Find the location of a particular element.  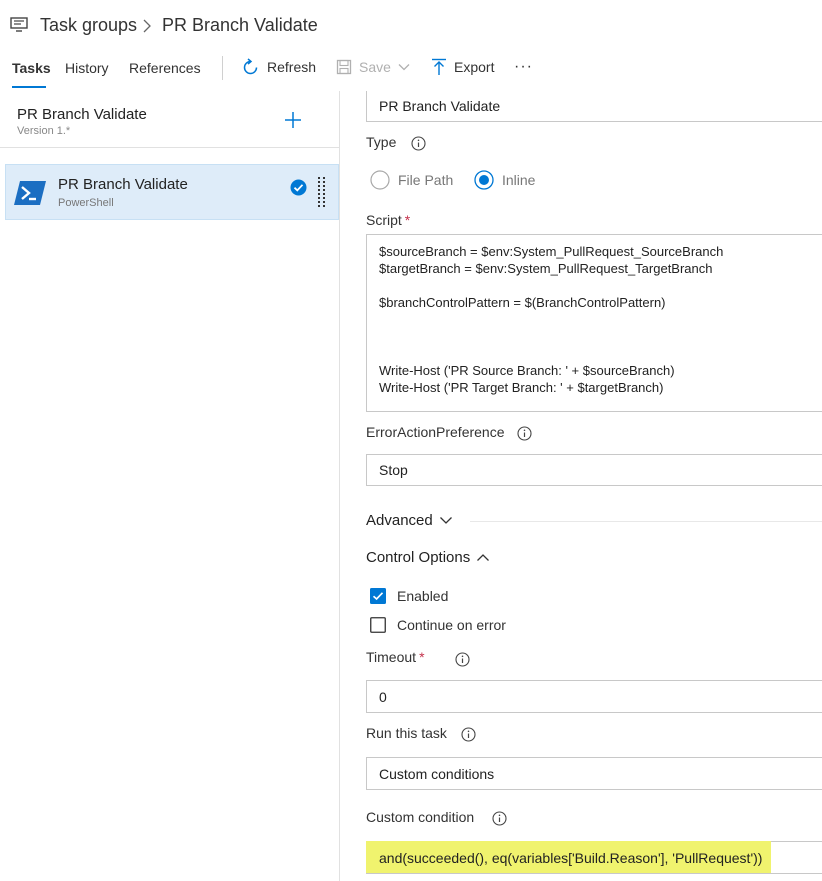

display-name-input: PR Branch Validate is located at coordinates (594, 106).